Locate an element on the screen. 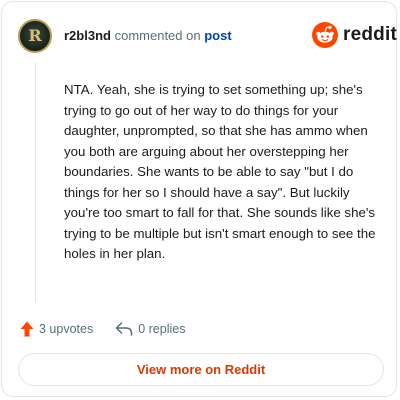  reply-arrow-icon is located at coordinates (124, 329).